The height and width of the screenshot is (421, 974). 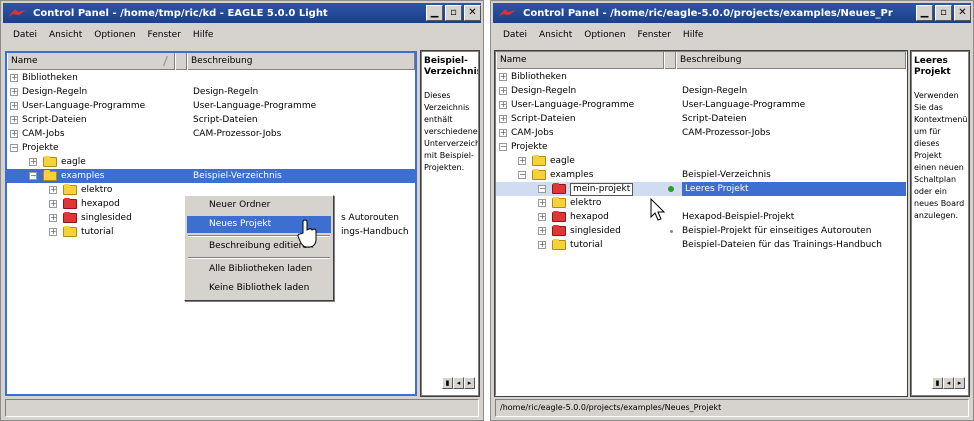 What do you see at coordinates (701, 203) in the screenshot?
I see `tree-row-elektro: + elektro` at bounding box center [701, 203].